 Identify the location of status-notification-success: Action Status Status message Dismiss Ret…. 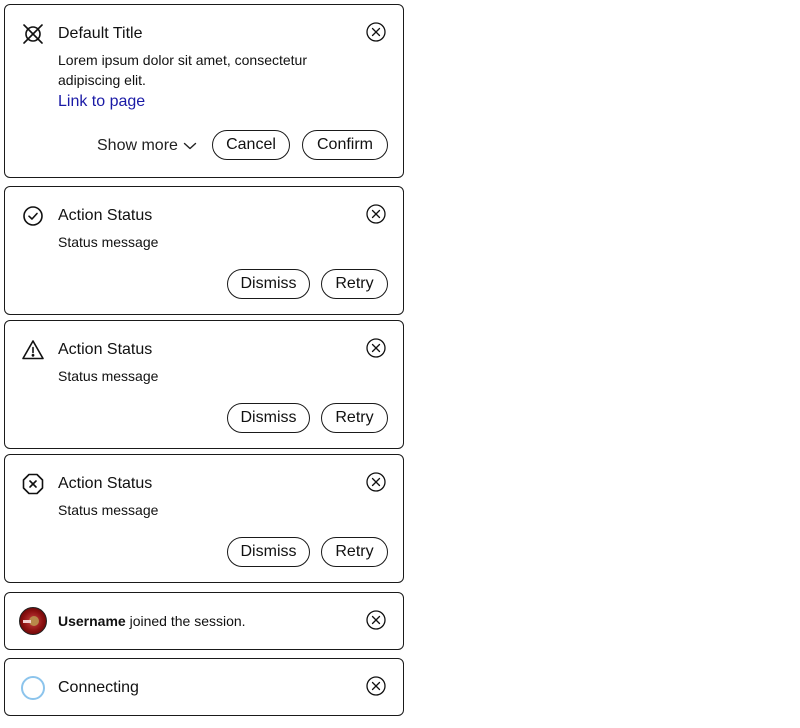
(204, 250).